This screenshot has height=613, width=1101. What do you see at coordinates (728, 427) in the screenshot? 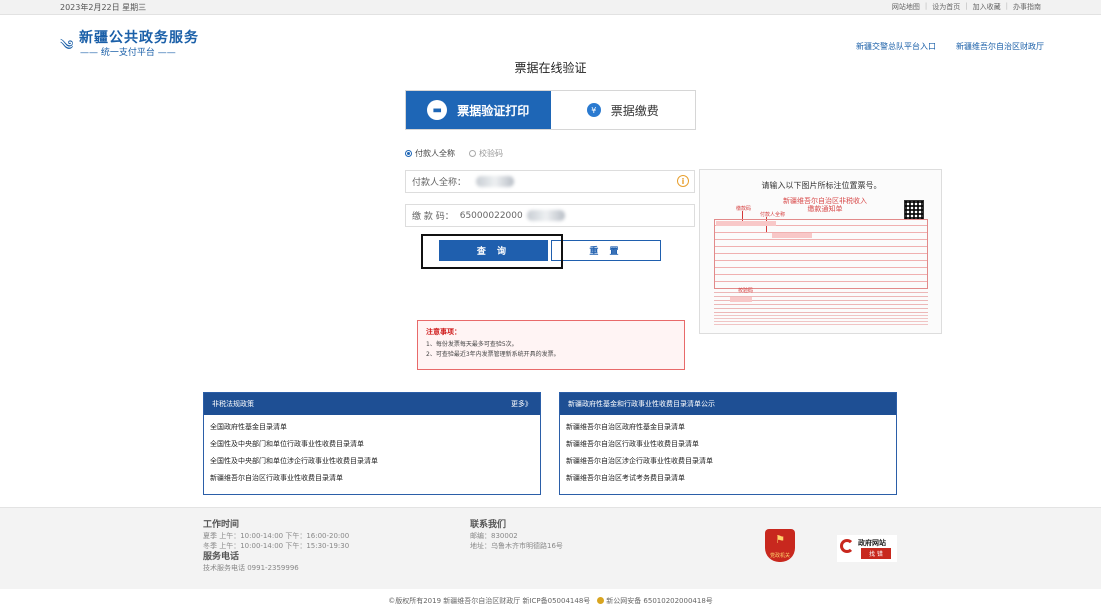
I see `list-item: 新疆维吾尔自治区政府性基金目录清单` at bounding box center [728, 427].